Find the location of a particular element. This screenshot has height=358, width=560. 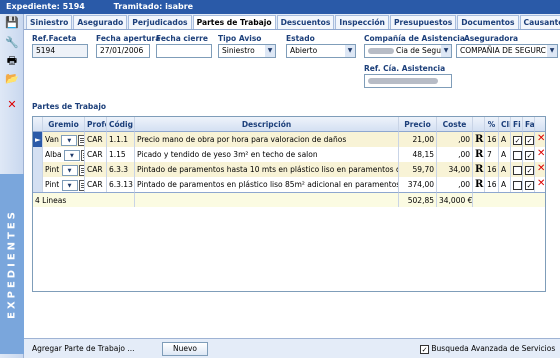

fecha-cierre-label: Fecha cierre is located at coordinates (182, 38).